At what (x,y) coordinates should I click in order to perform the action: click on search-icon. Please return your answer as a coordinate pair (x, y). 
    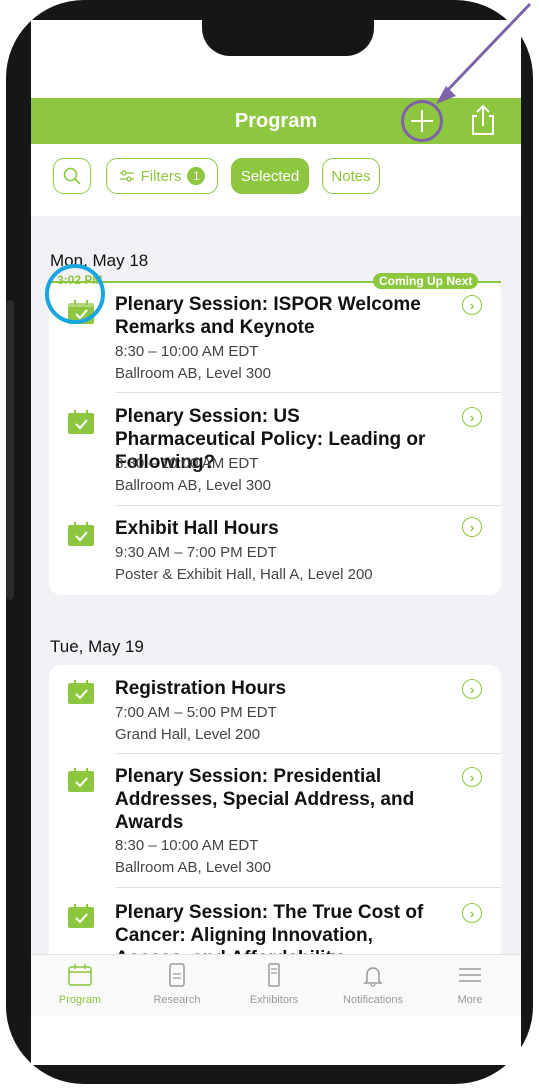
    Looking at the image, I should click on (72, 176).